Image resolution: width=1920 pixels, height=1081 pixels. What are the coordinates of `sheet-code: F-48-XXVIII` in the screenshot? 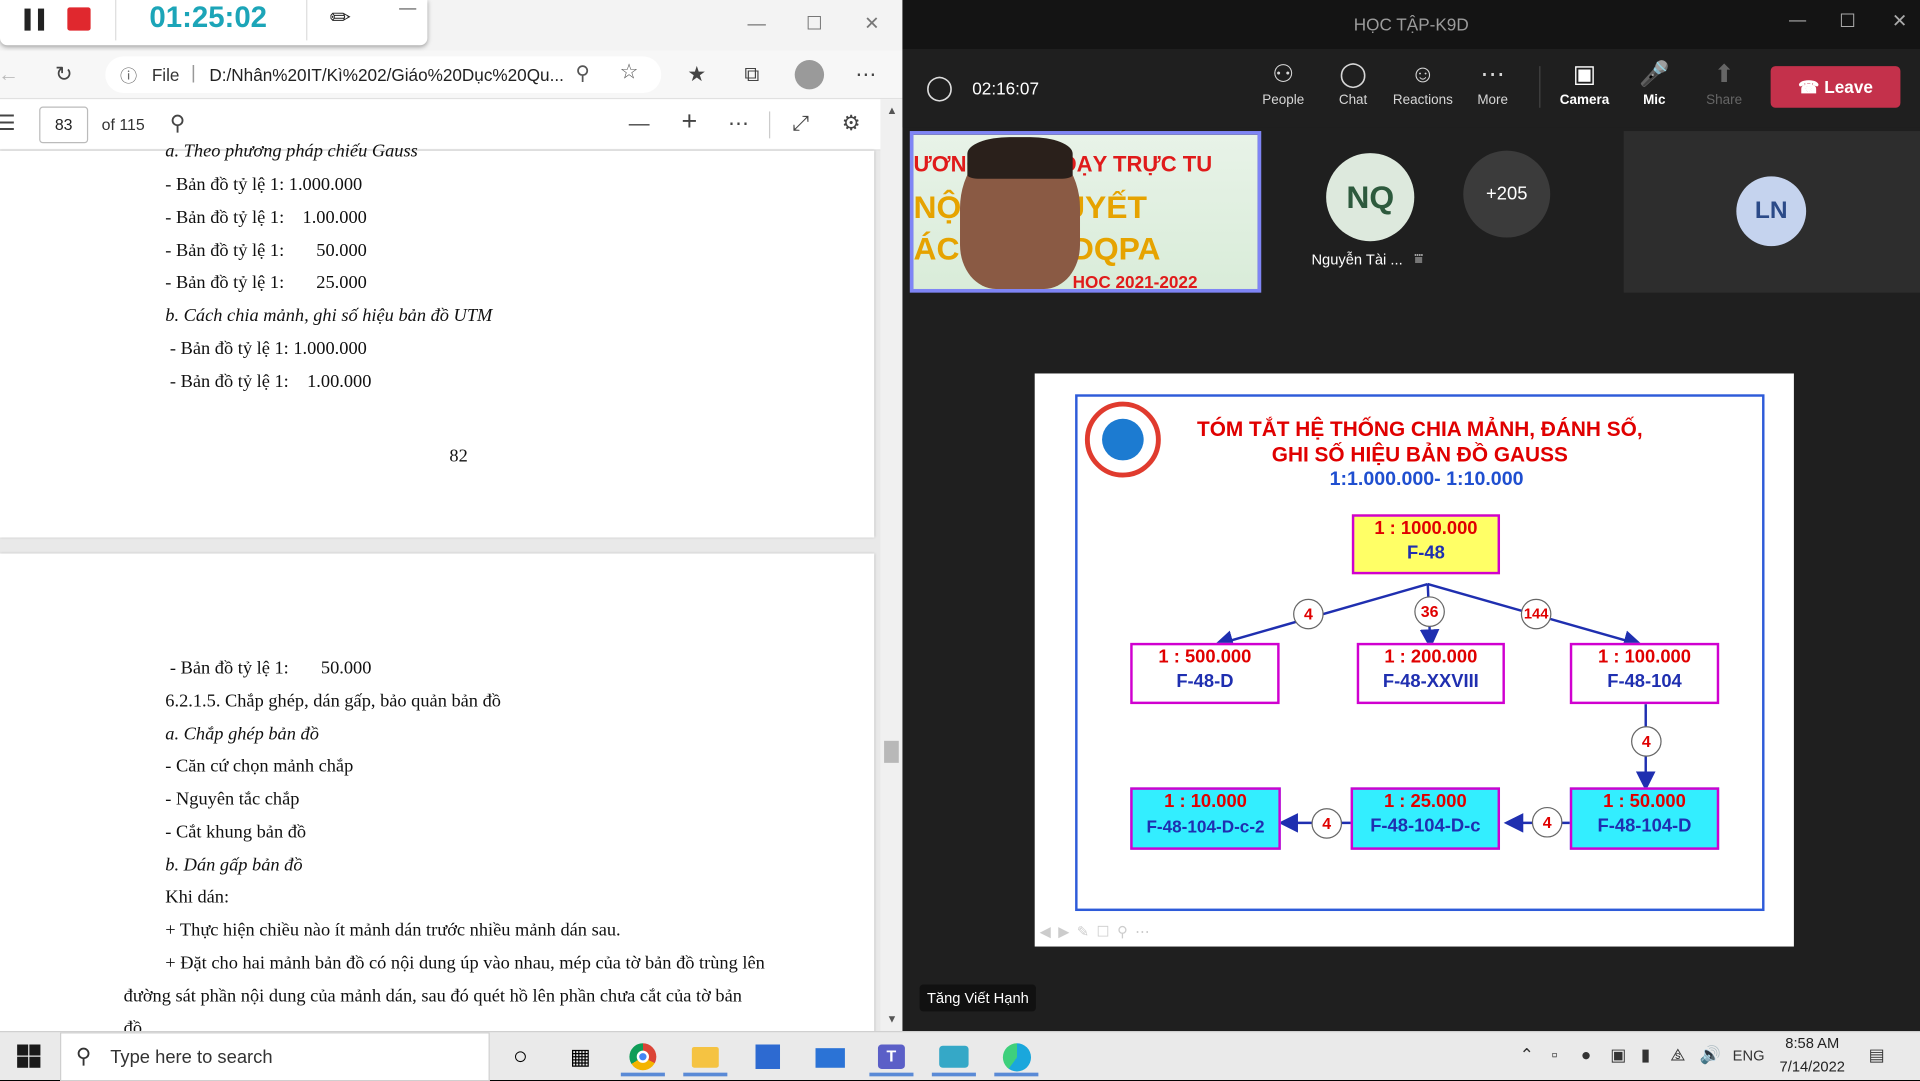 It's located at (1430, 681).